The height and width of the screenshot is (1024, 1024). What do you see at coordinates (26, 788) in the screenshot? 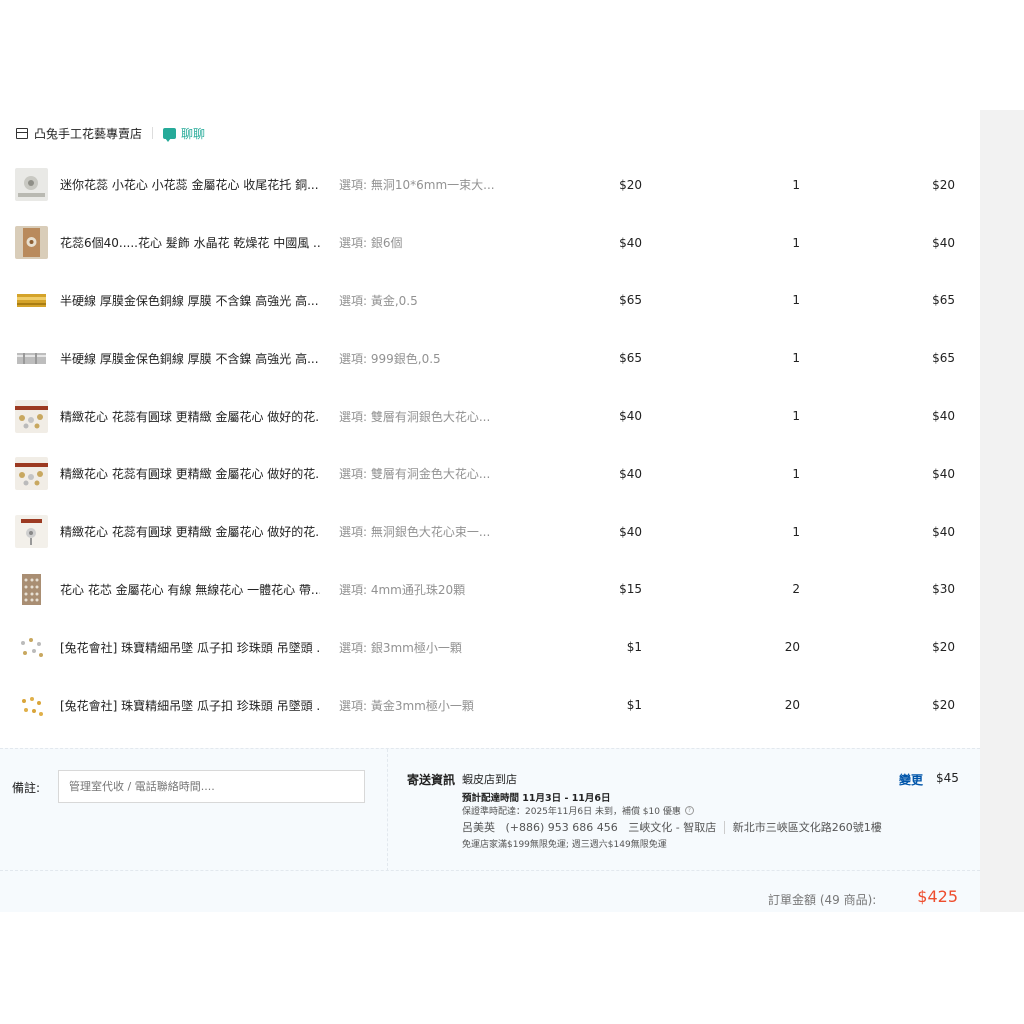
I see `note-label: 備註:` at bounding box center [26, 788].